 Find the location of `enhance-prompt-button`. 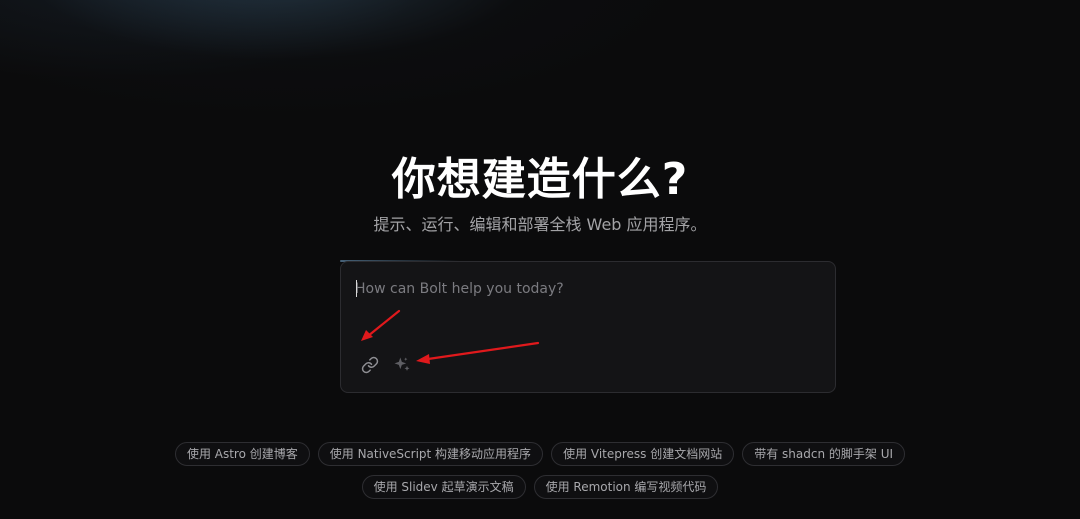

enhance-prompt-button is located at coordinates (402, 365).